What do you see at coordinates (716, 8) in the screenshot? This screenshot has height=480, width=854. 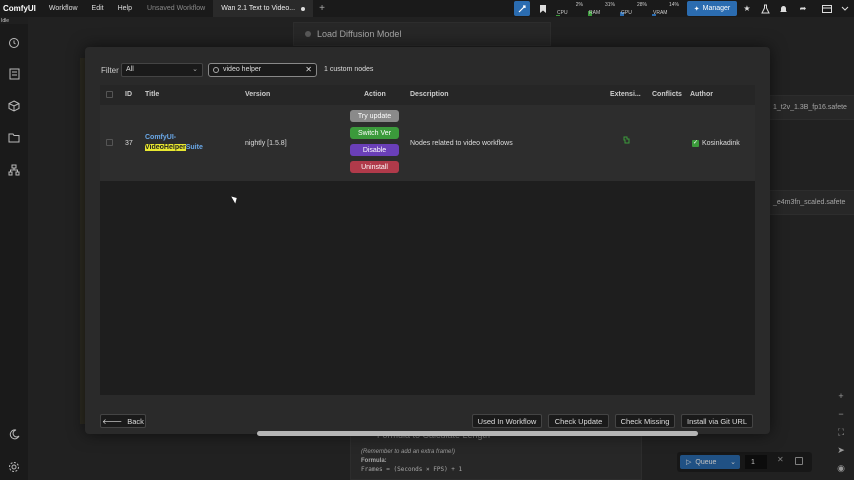 I see `manager-label: Manager` at bounding box center [716, 8].